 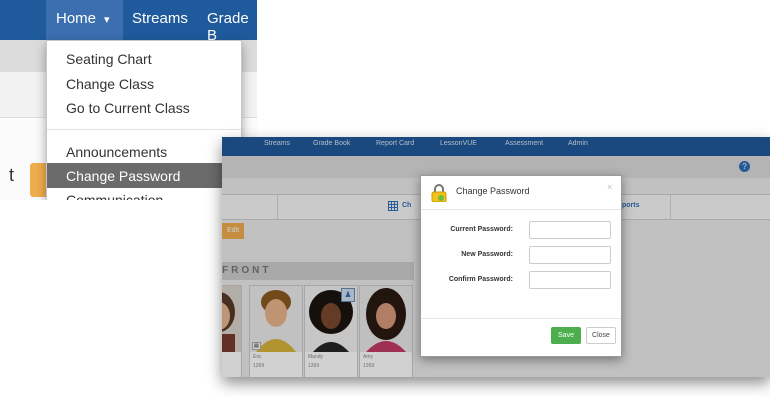 What do you see at coordinates (128, 108) in the screenshot?
I see `menu-item-go-to-current-class: Go to Current Class` at bounding box center [128, 108].